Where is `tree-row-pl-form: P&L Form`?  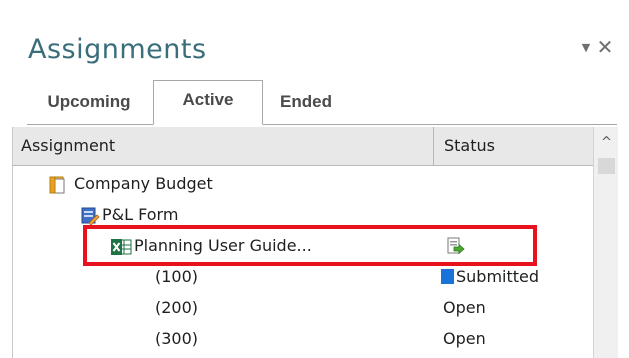 tree-row-pl-form: P&L Form is located at coordinates (303, 214).